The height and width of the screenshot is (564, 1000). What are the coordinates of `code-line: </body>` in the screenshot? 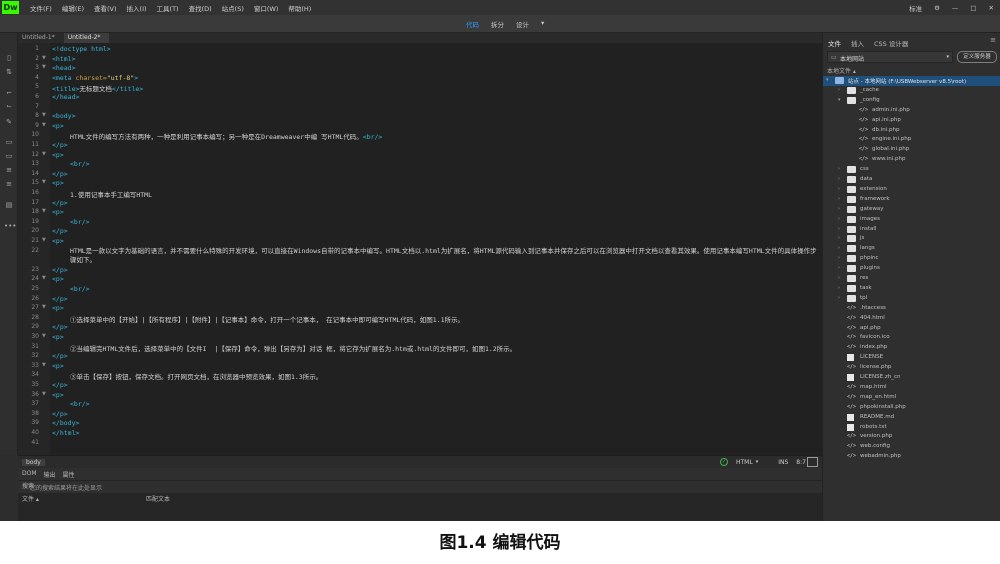 It's located at (65, 423).